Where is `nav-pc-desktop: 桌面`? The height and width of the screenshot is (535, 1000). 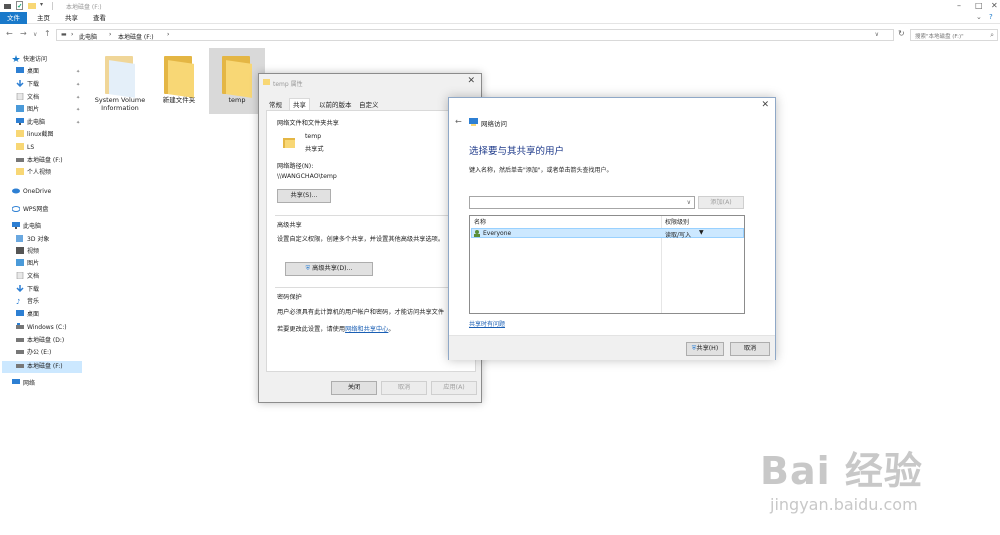 nav-pc-desktop: 桌面 is located at coordinates (27, 315).